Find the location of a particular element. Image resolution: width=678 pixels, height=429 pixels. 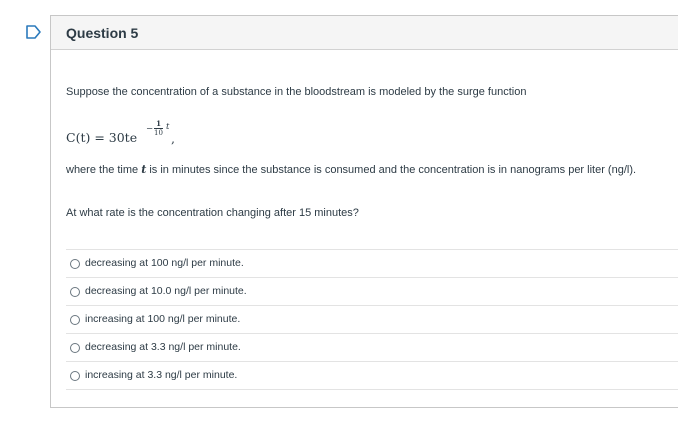

fraction-denominator: 10 is located at coordinates (158, 133).